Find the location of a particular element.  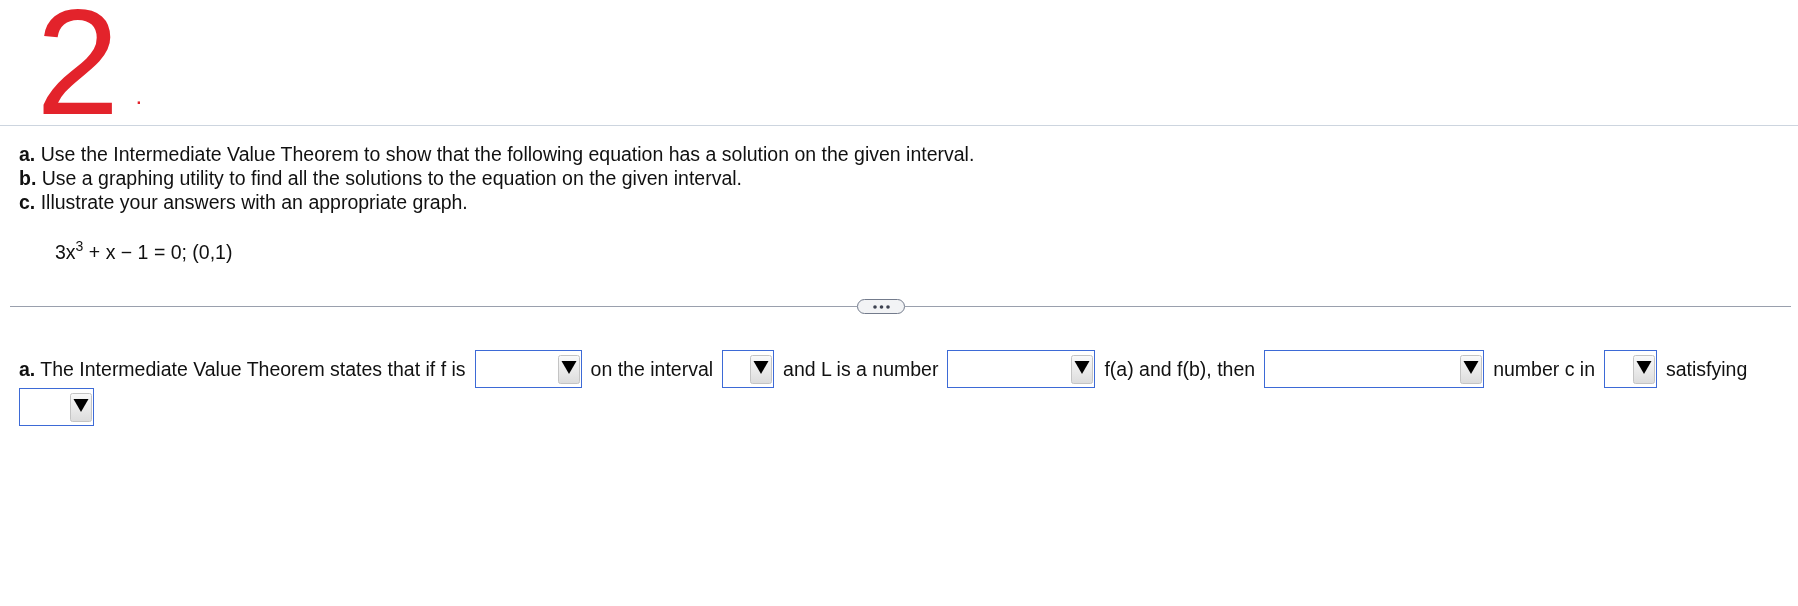

question-text: a. The Intermediate Value Theorem states that if f is is located at coordinates (242, 369).